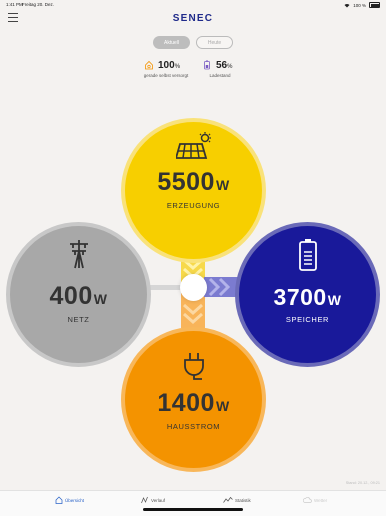  What do you see at coordinates (169, 65) in the screenshot?
I see `self-supply-value: 100%` at bounding box center [169, 65].